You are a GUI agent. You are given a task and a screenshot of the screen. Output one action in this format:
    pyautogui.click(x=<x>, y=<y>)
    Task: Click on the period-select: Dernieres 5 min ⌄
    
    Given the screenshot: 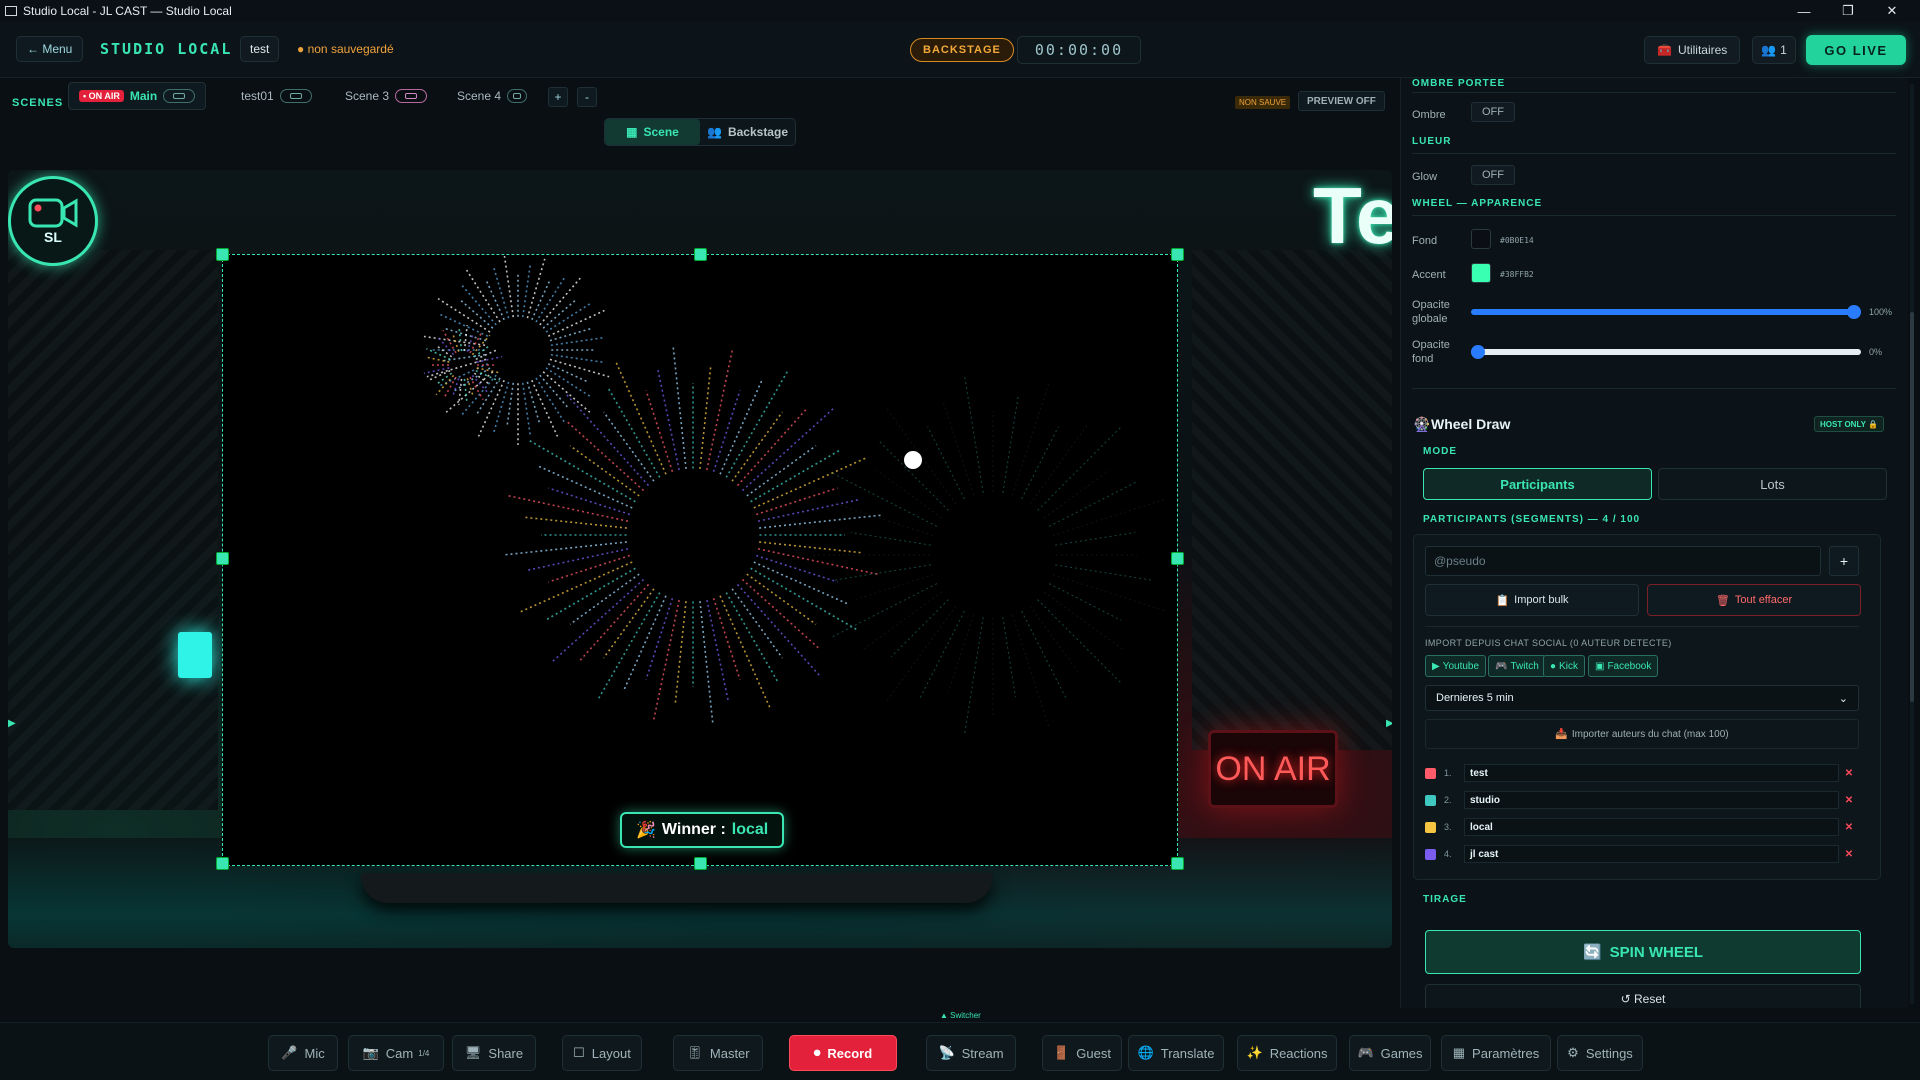 What is the action you would take?
    pyautogui.click(x=1642, y=698)
    